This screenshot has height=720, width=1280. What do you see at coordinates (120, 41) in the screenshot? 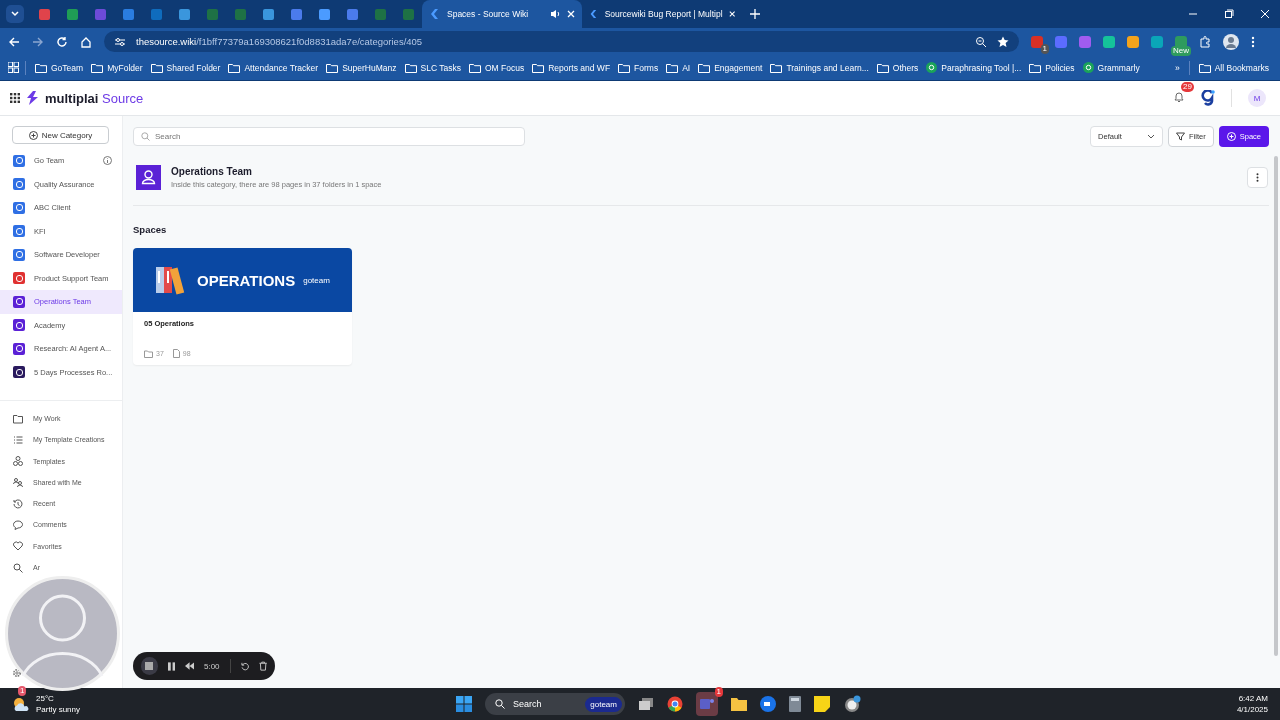
I see `site-settings-icon` at bounding box center [120, 41].